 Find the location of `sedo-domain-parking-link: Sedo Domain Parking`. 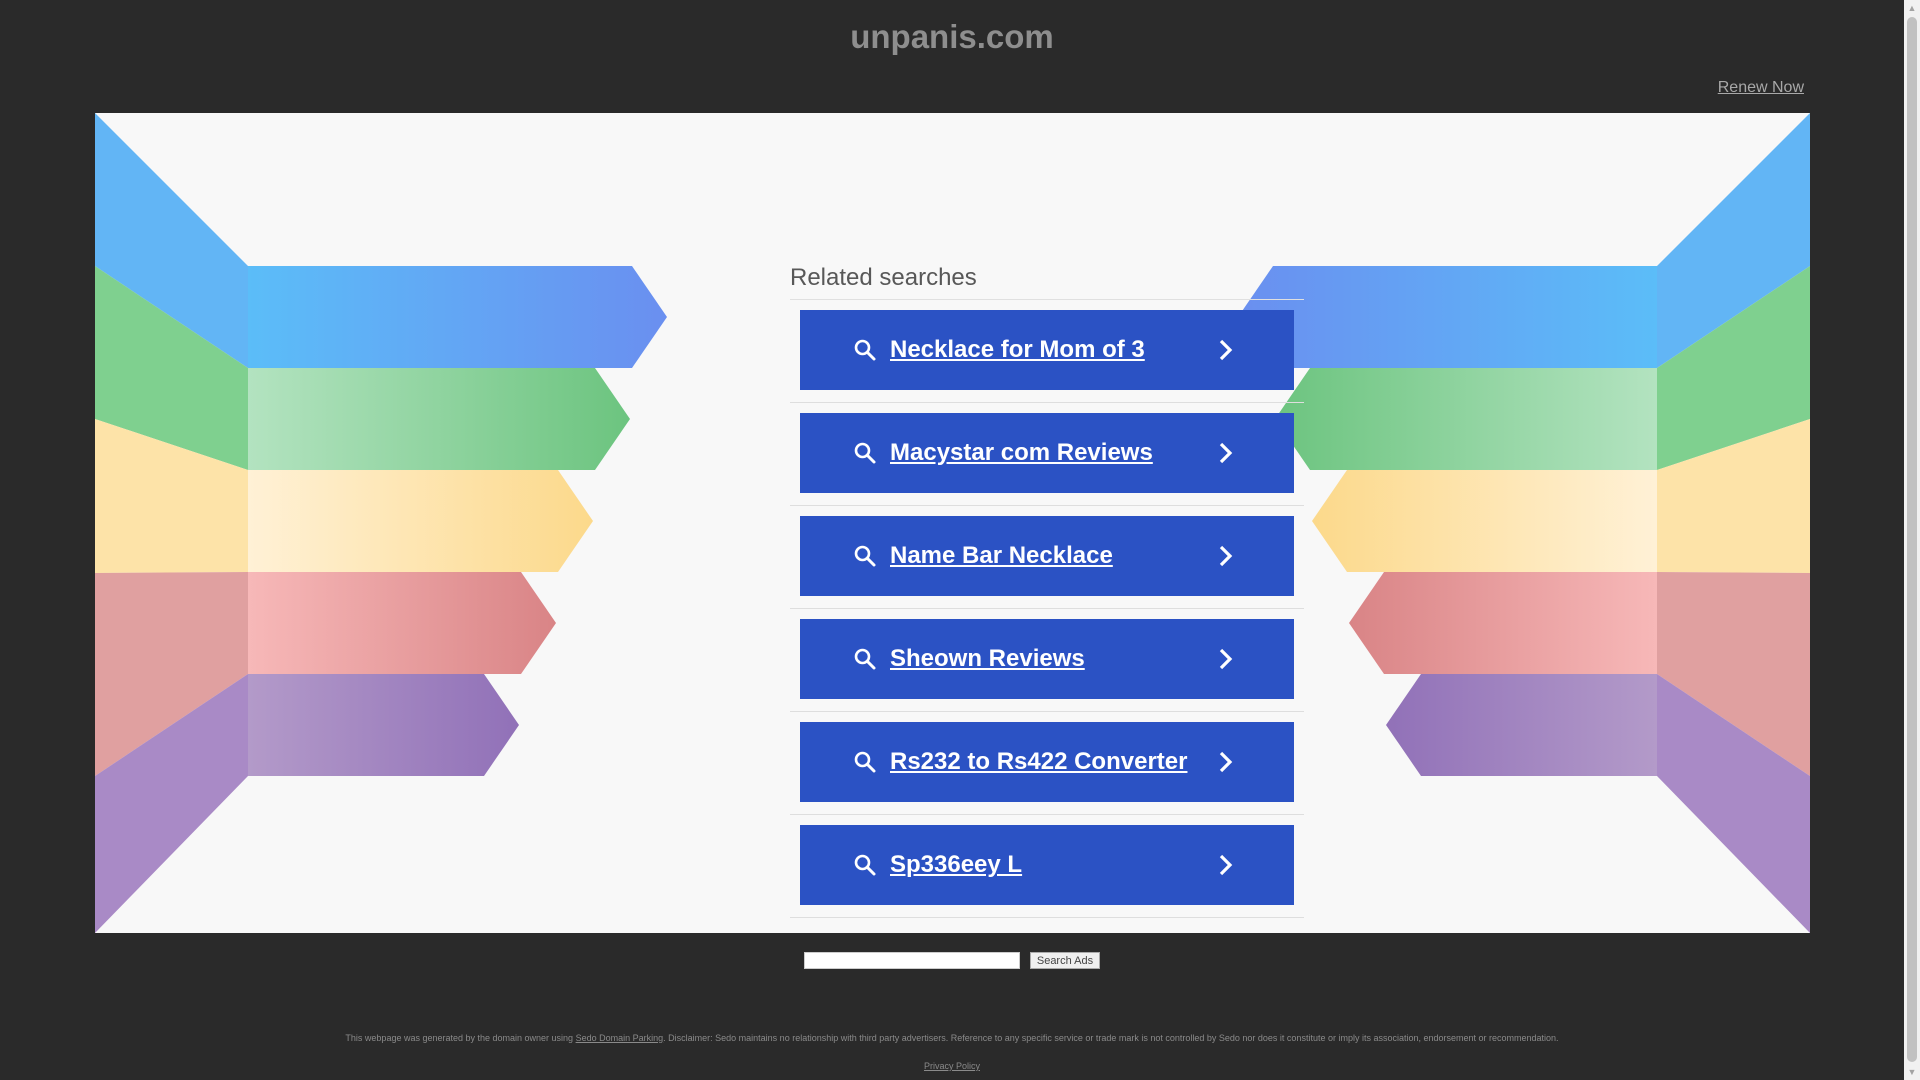

sedo-domain-parking-link: Sedo Domain Parking is located at coordinates (620, 1038).